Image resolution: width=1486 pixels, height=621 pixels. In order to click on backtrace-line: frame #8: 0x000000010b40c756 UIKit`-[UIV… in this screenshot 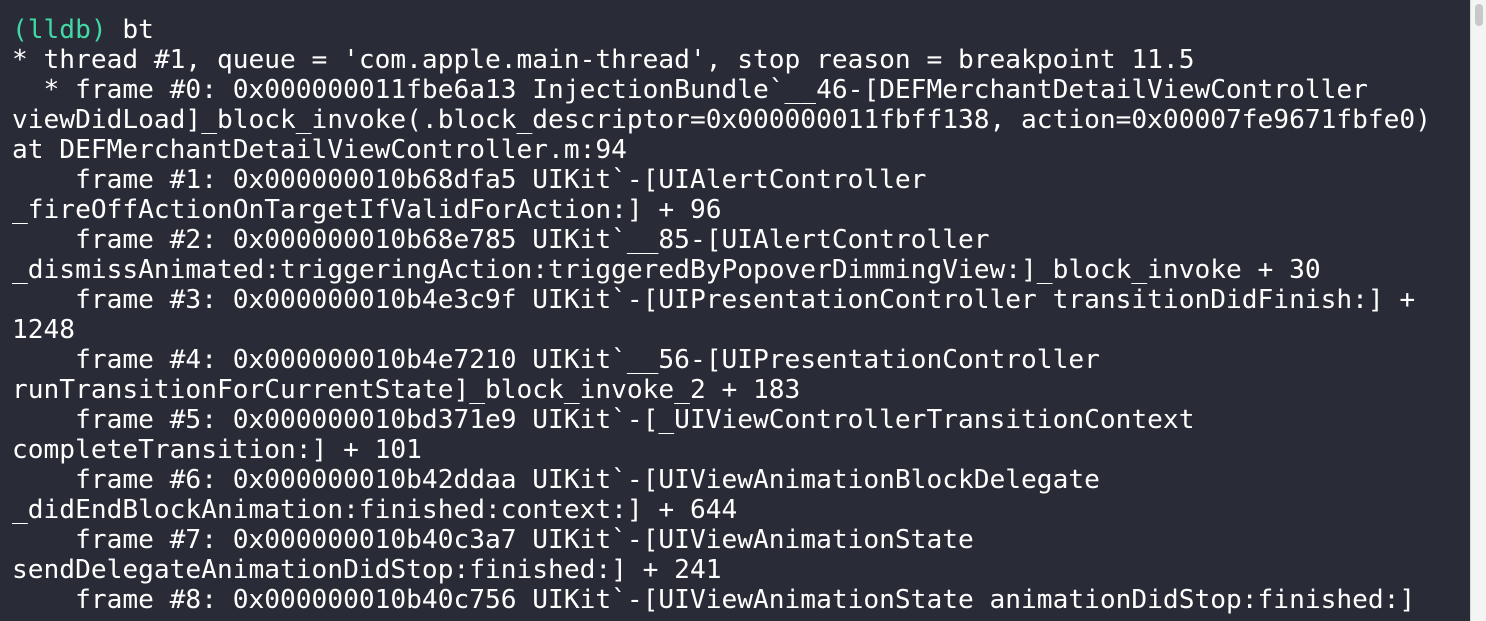, I will do `click(714, 600)`.